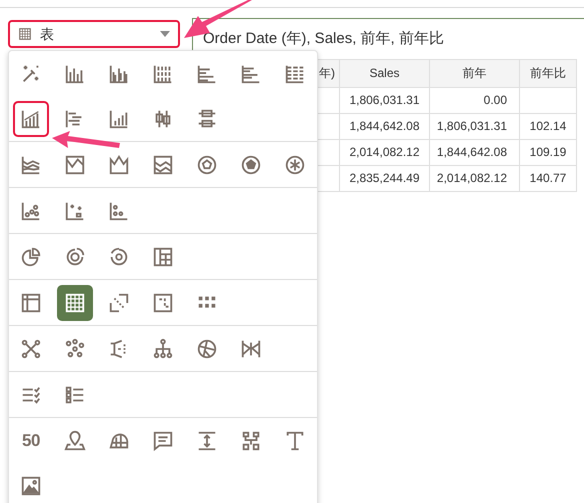 Image resolution: width=584 pixels, height=503 pixels. I want to click on view-title: Order Date (年), Sales, 前年, 前年比, so click(324, 39).